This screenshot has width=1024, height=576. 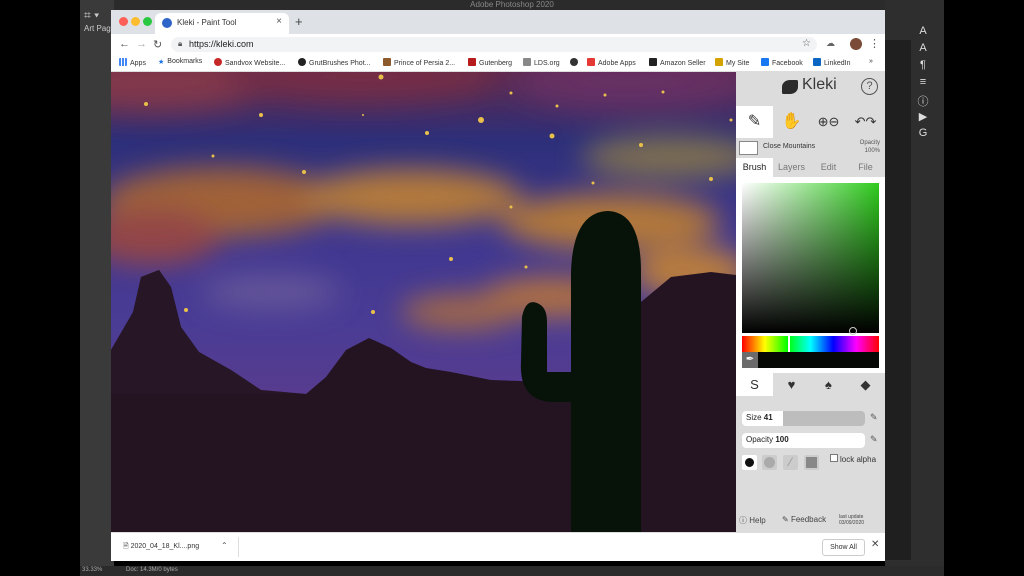 I want to click on bookmark-label: Adobe Apps, so click(x=617, y=63).